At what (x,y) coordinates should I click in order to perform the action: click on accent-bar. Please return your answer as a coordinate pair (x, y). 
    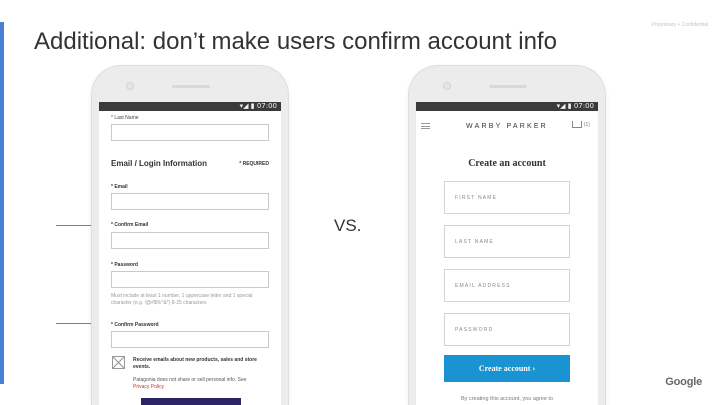
    Looking at the image, I should click on (2, 203).